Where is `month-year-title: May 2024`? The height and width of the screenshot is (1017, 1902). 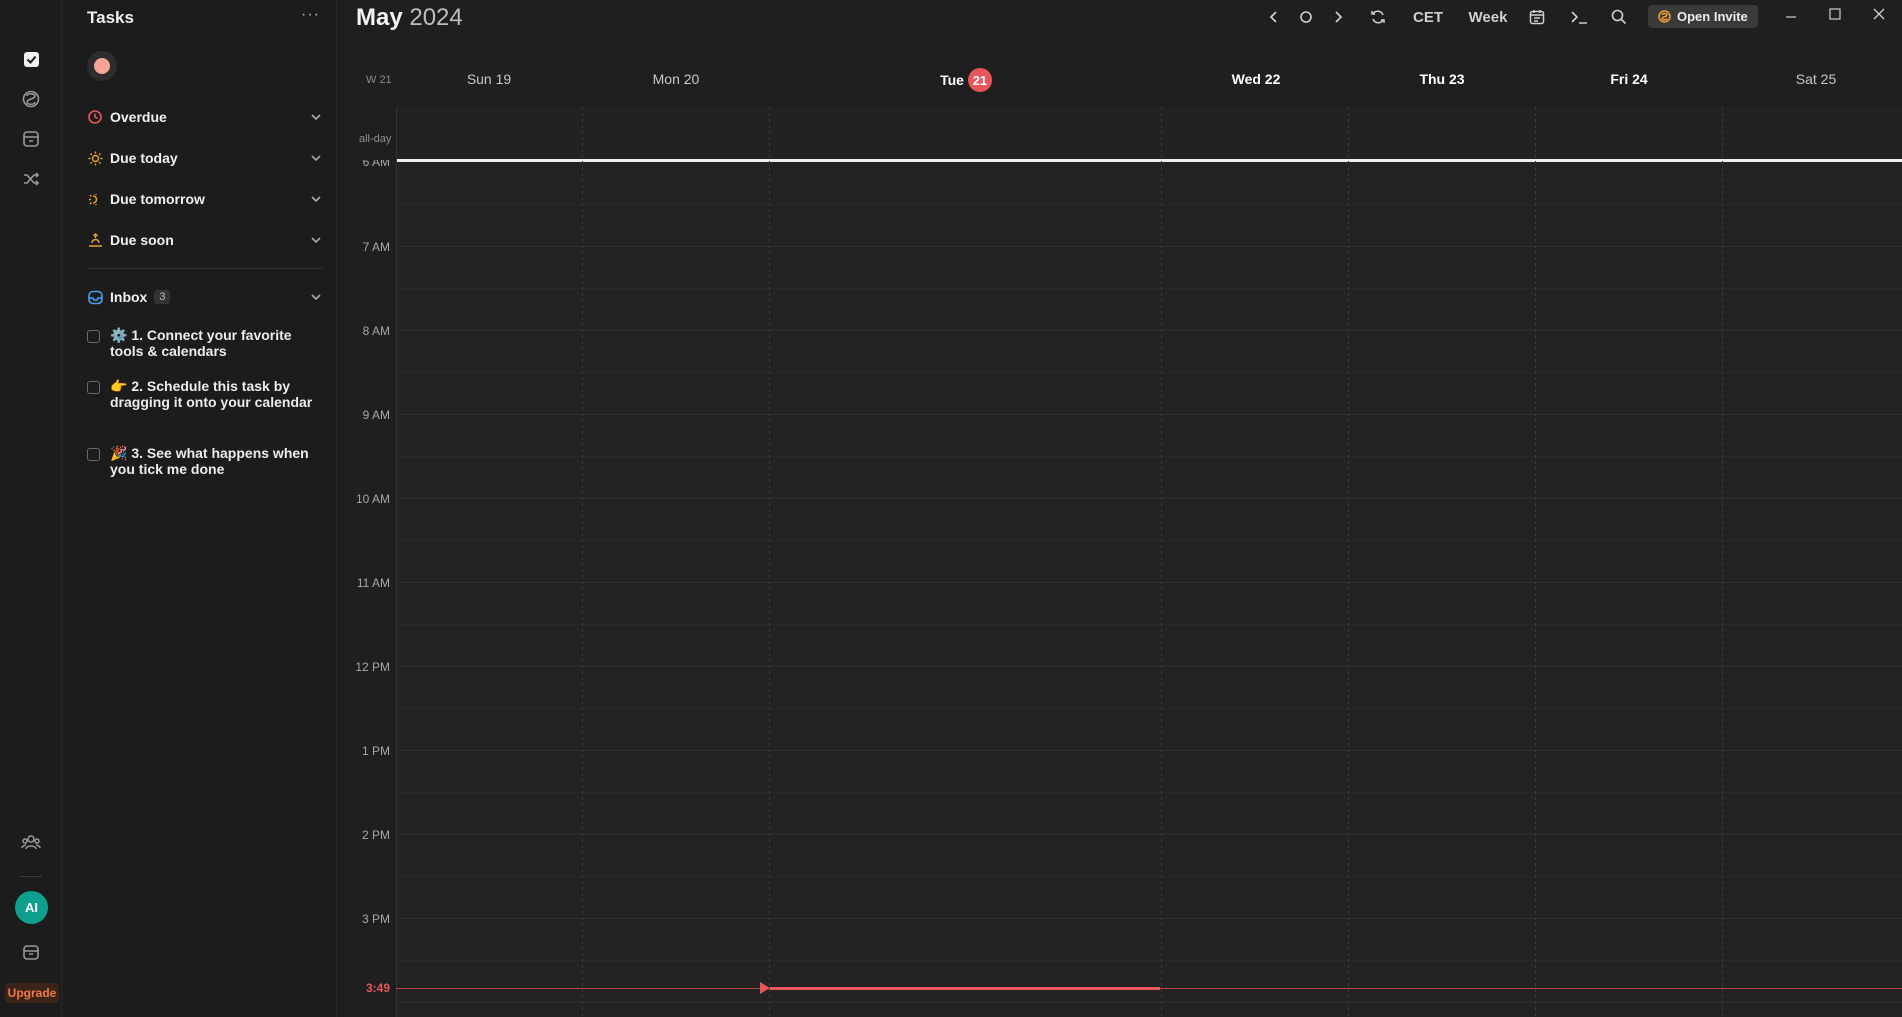
month-year-title: May 2024 is located at coordinates (409, 18).